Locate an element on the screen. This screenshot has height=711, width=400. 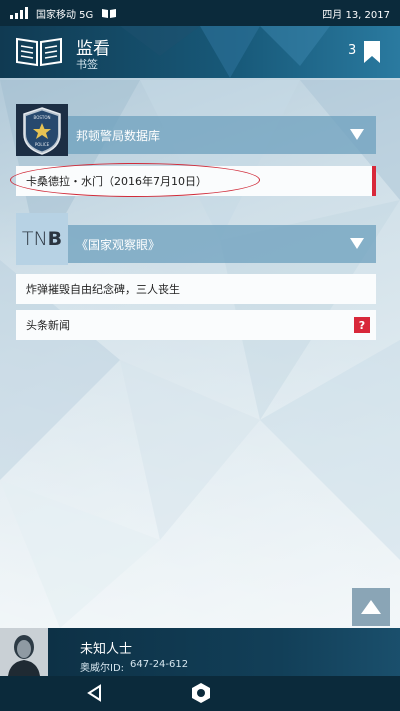
navigation-bar is located at coordinates (200, 693).